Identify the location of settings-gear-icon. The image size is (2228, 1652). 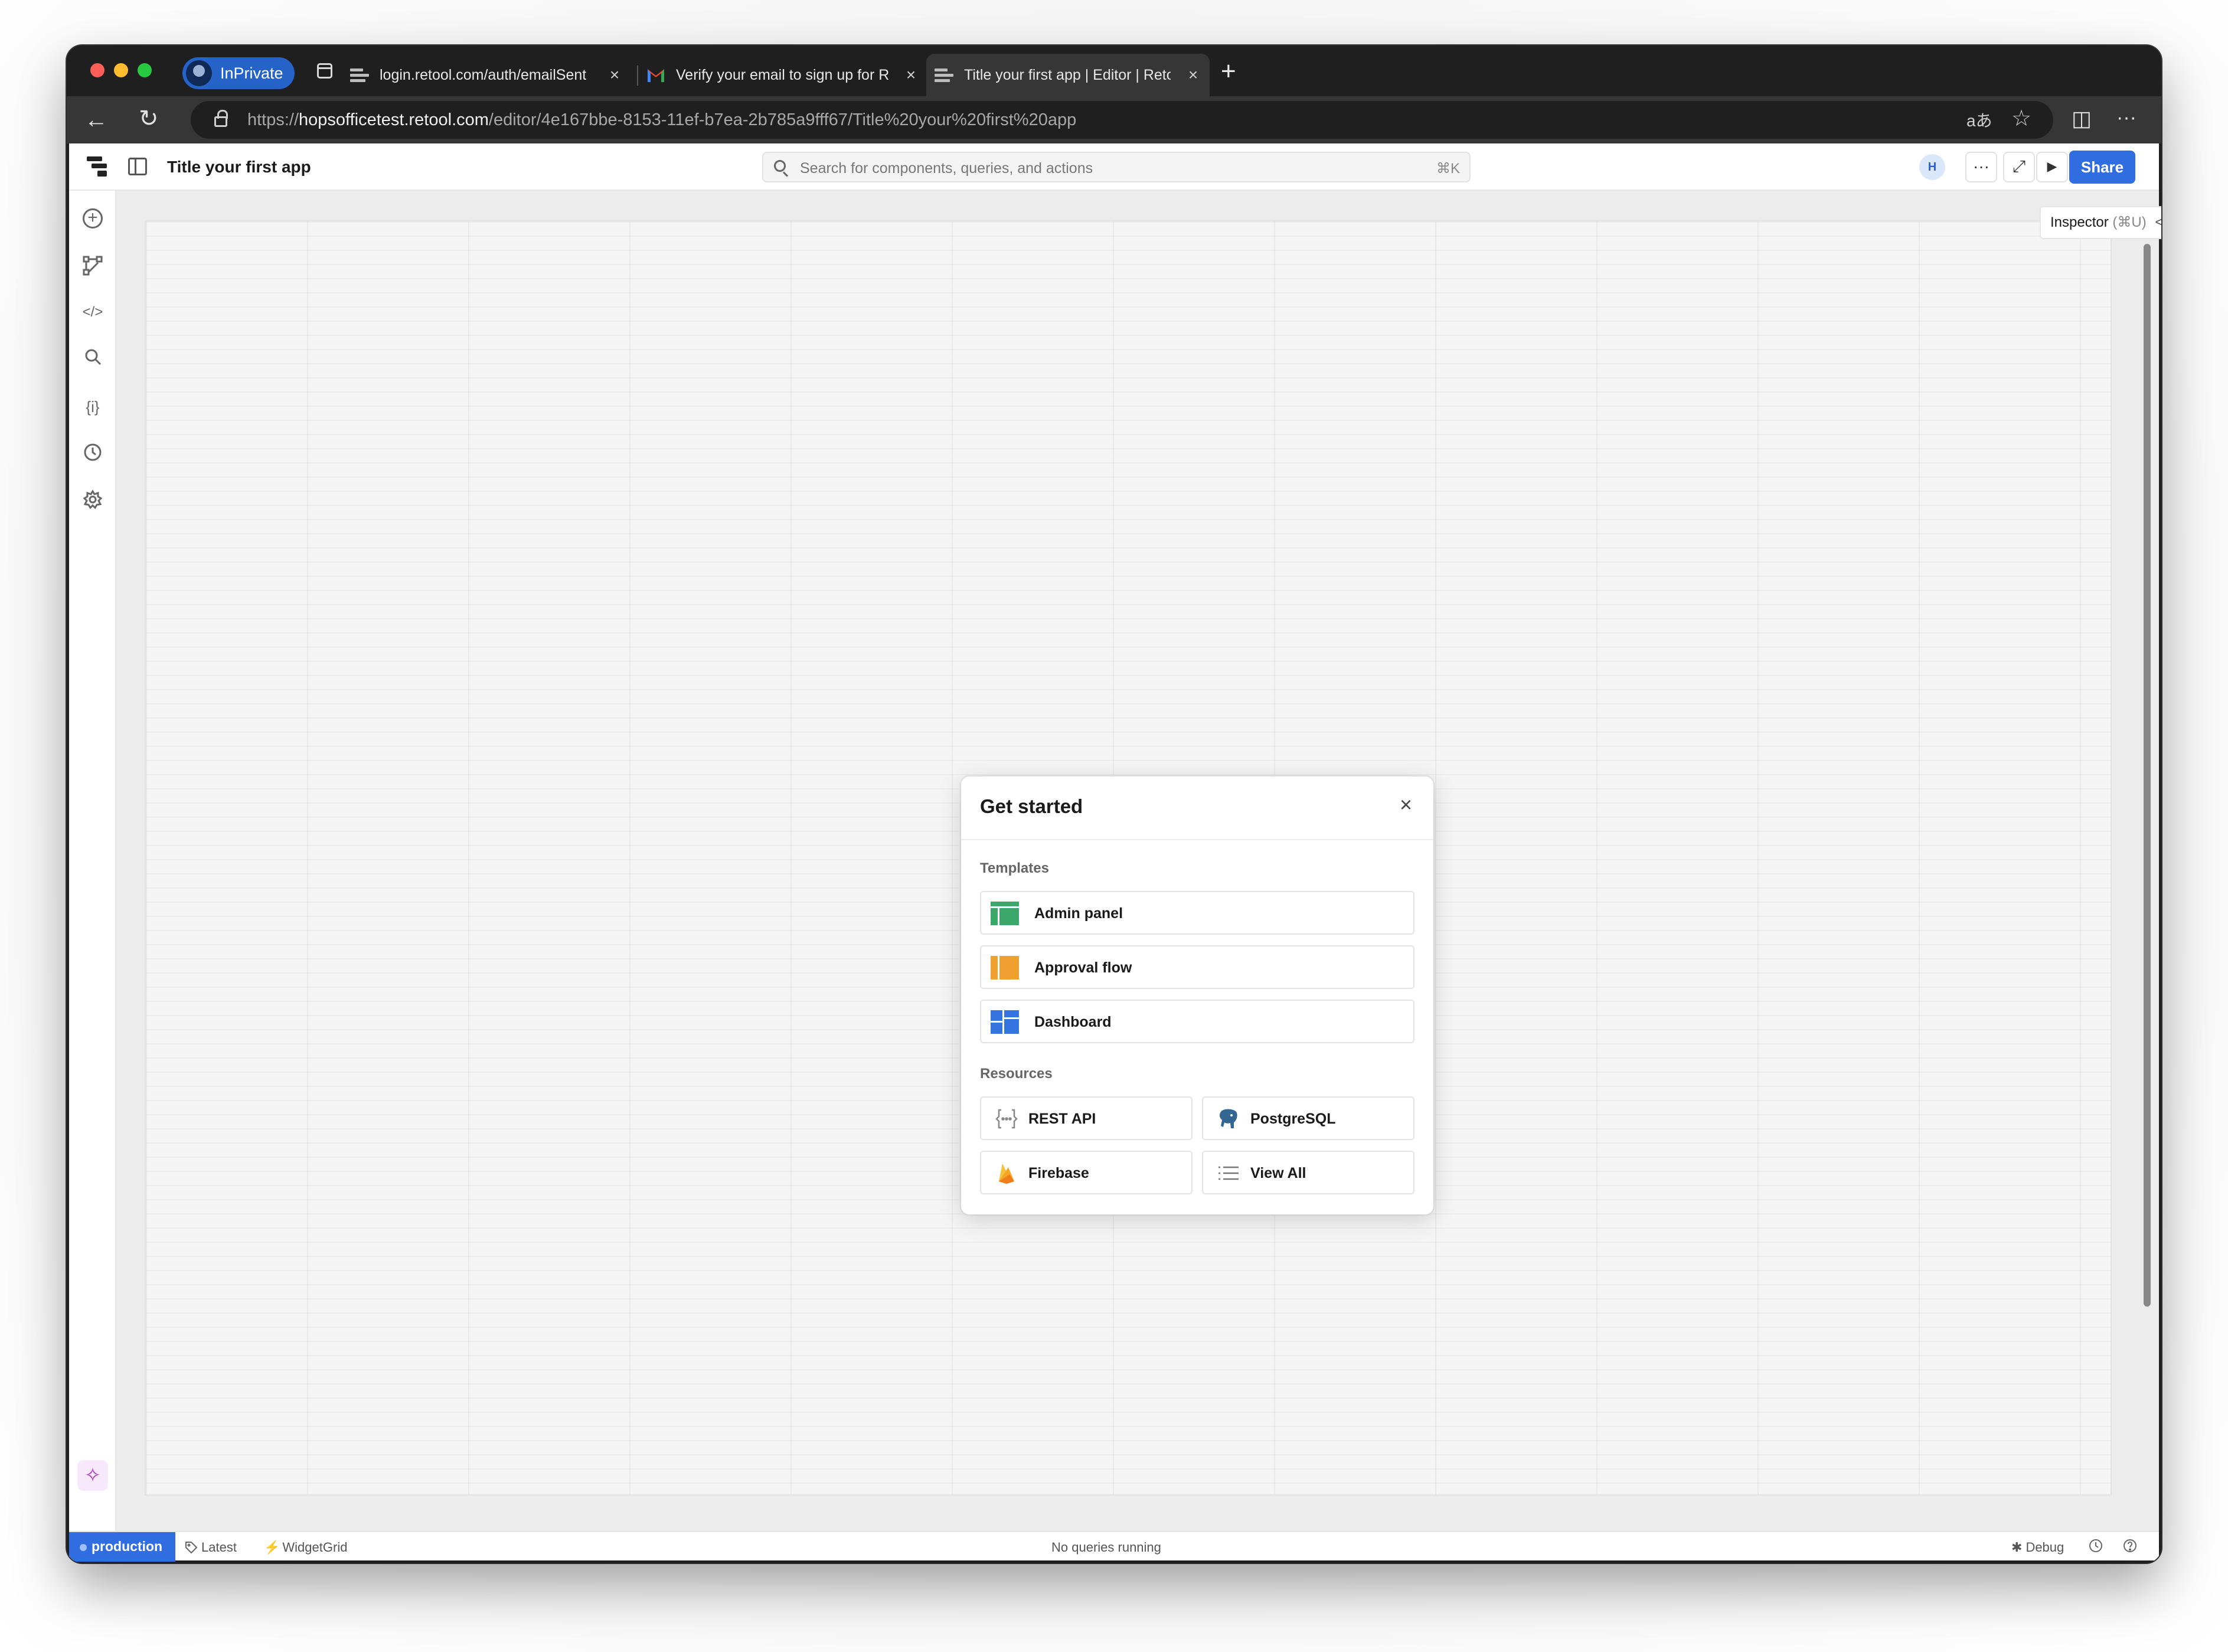
(92, 501).